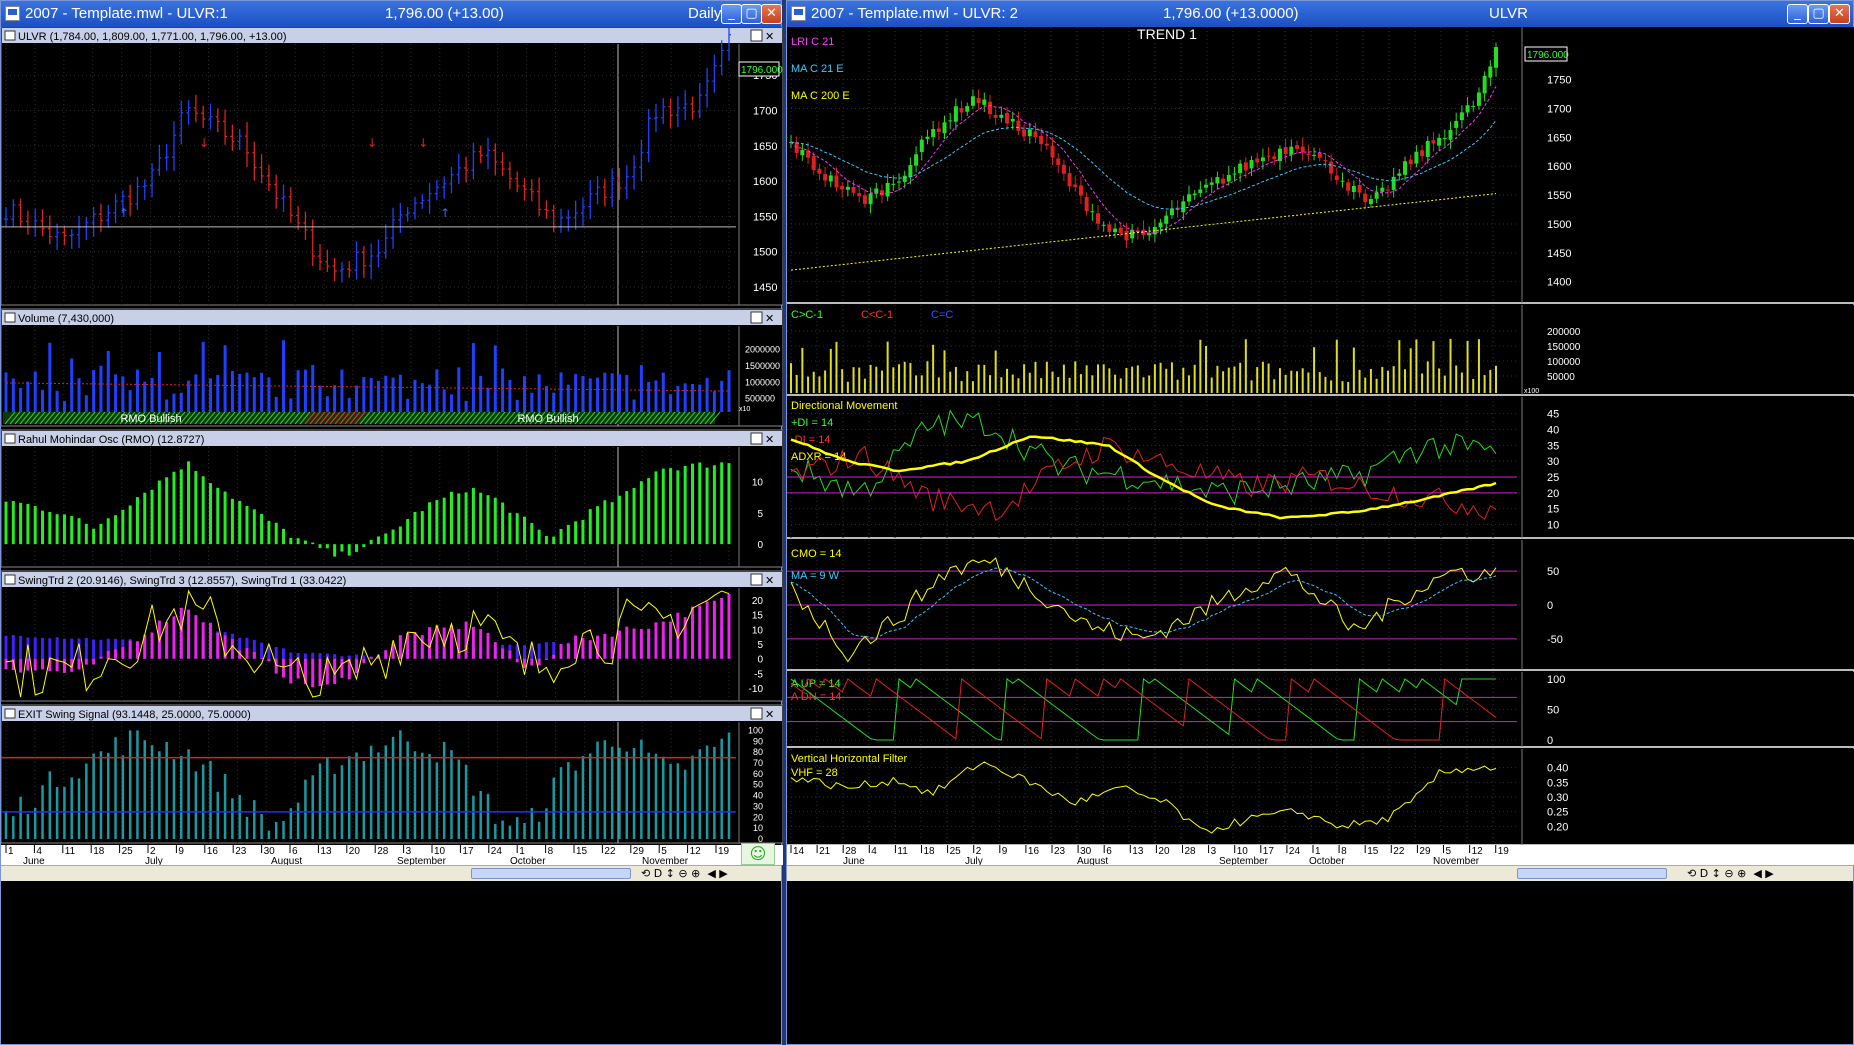 The width and height of the screenshot is (1854, 1045). I want to click on y-tick-label: 2000000, so click(762, 350).